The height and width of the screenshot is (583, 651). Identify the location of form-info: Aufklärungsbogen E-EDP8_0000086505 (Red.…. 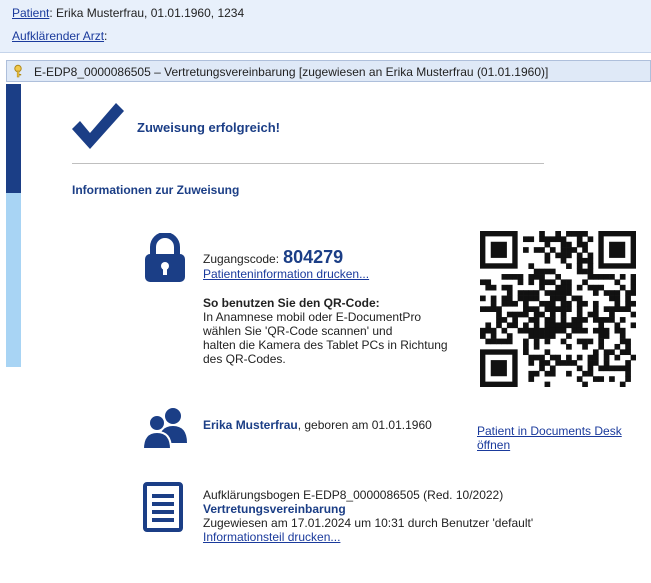
(423, 516).